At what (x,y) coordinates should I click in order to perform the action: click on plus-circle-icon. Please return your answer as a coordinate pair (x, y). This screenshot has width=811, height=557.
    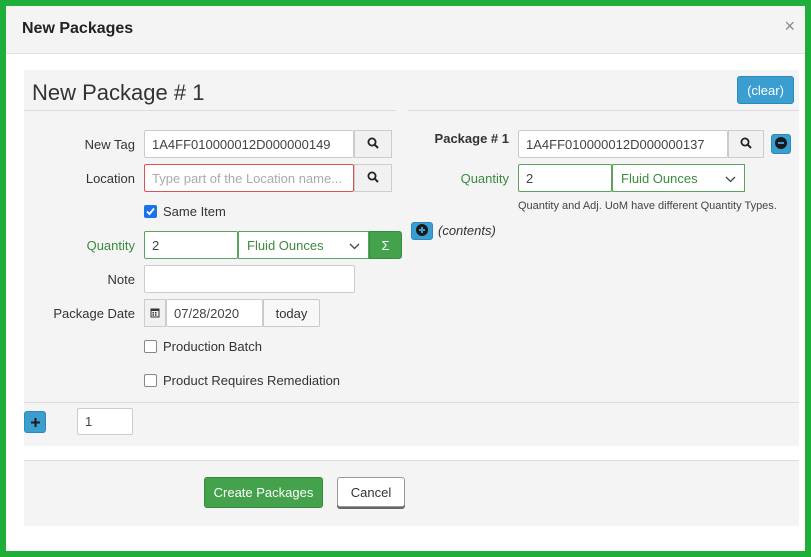
    Looking at the image, I should click on (422, 231).